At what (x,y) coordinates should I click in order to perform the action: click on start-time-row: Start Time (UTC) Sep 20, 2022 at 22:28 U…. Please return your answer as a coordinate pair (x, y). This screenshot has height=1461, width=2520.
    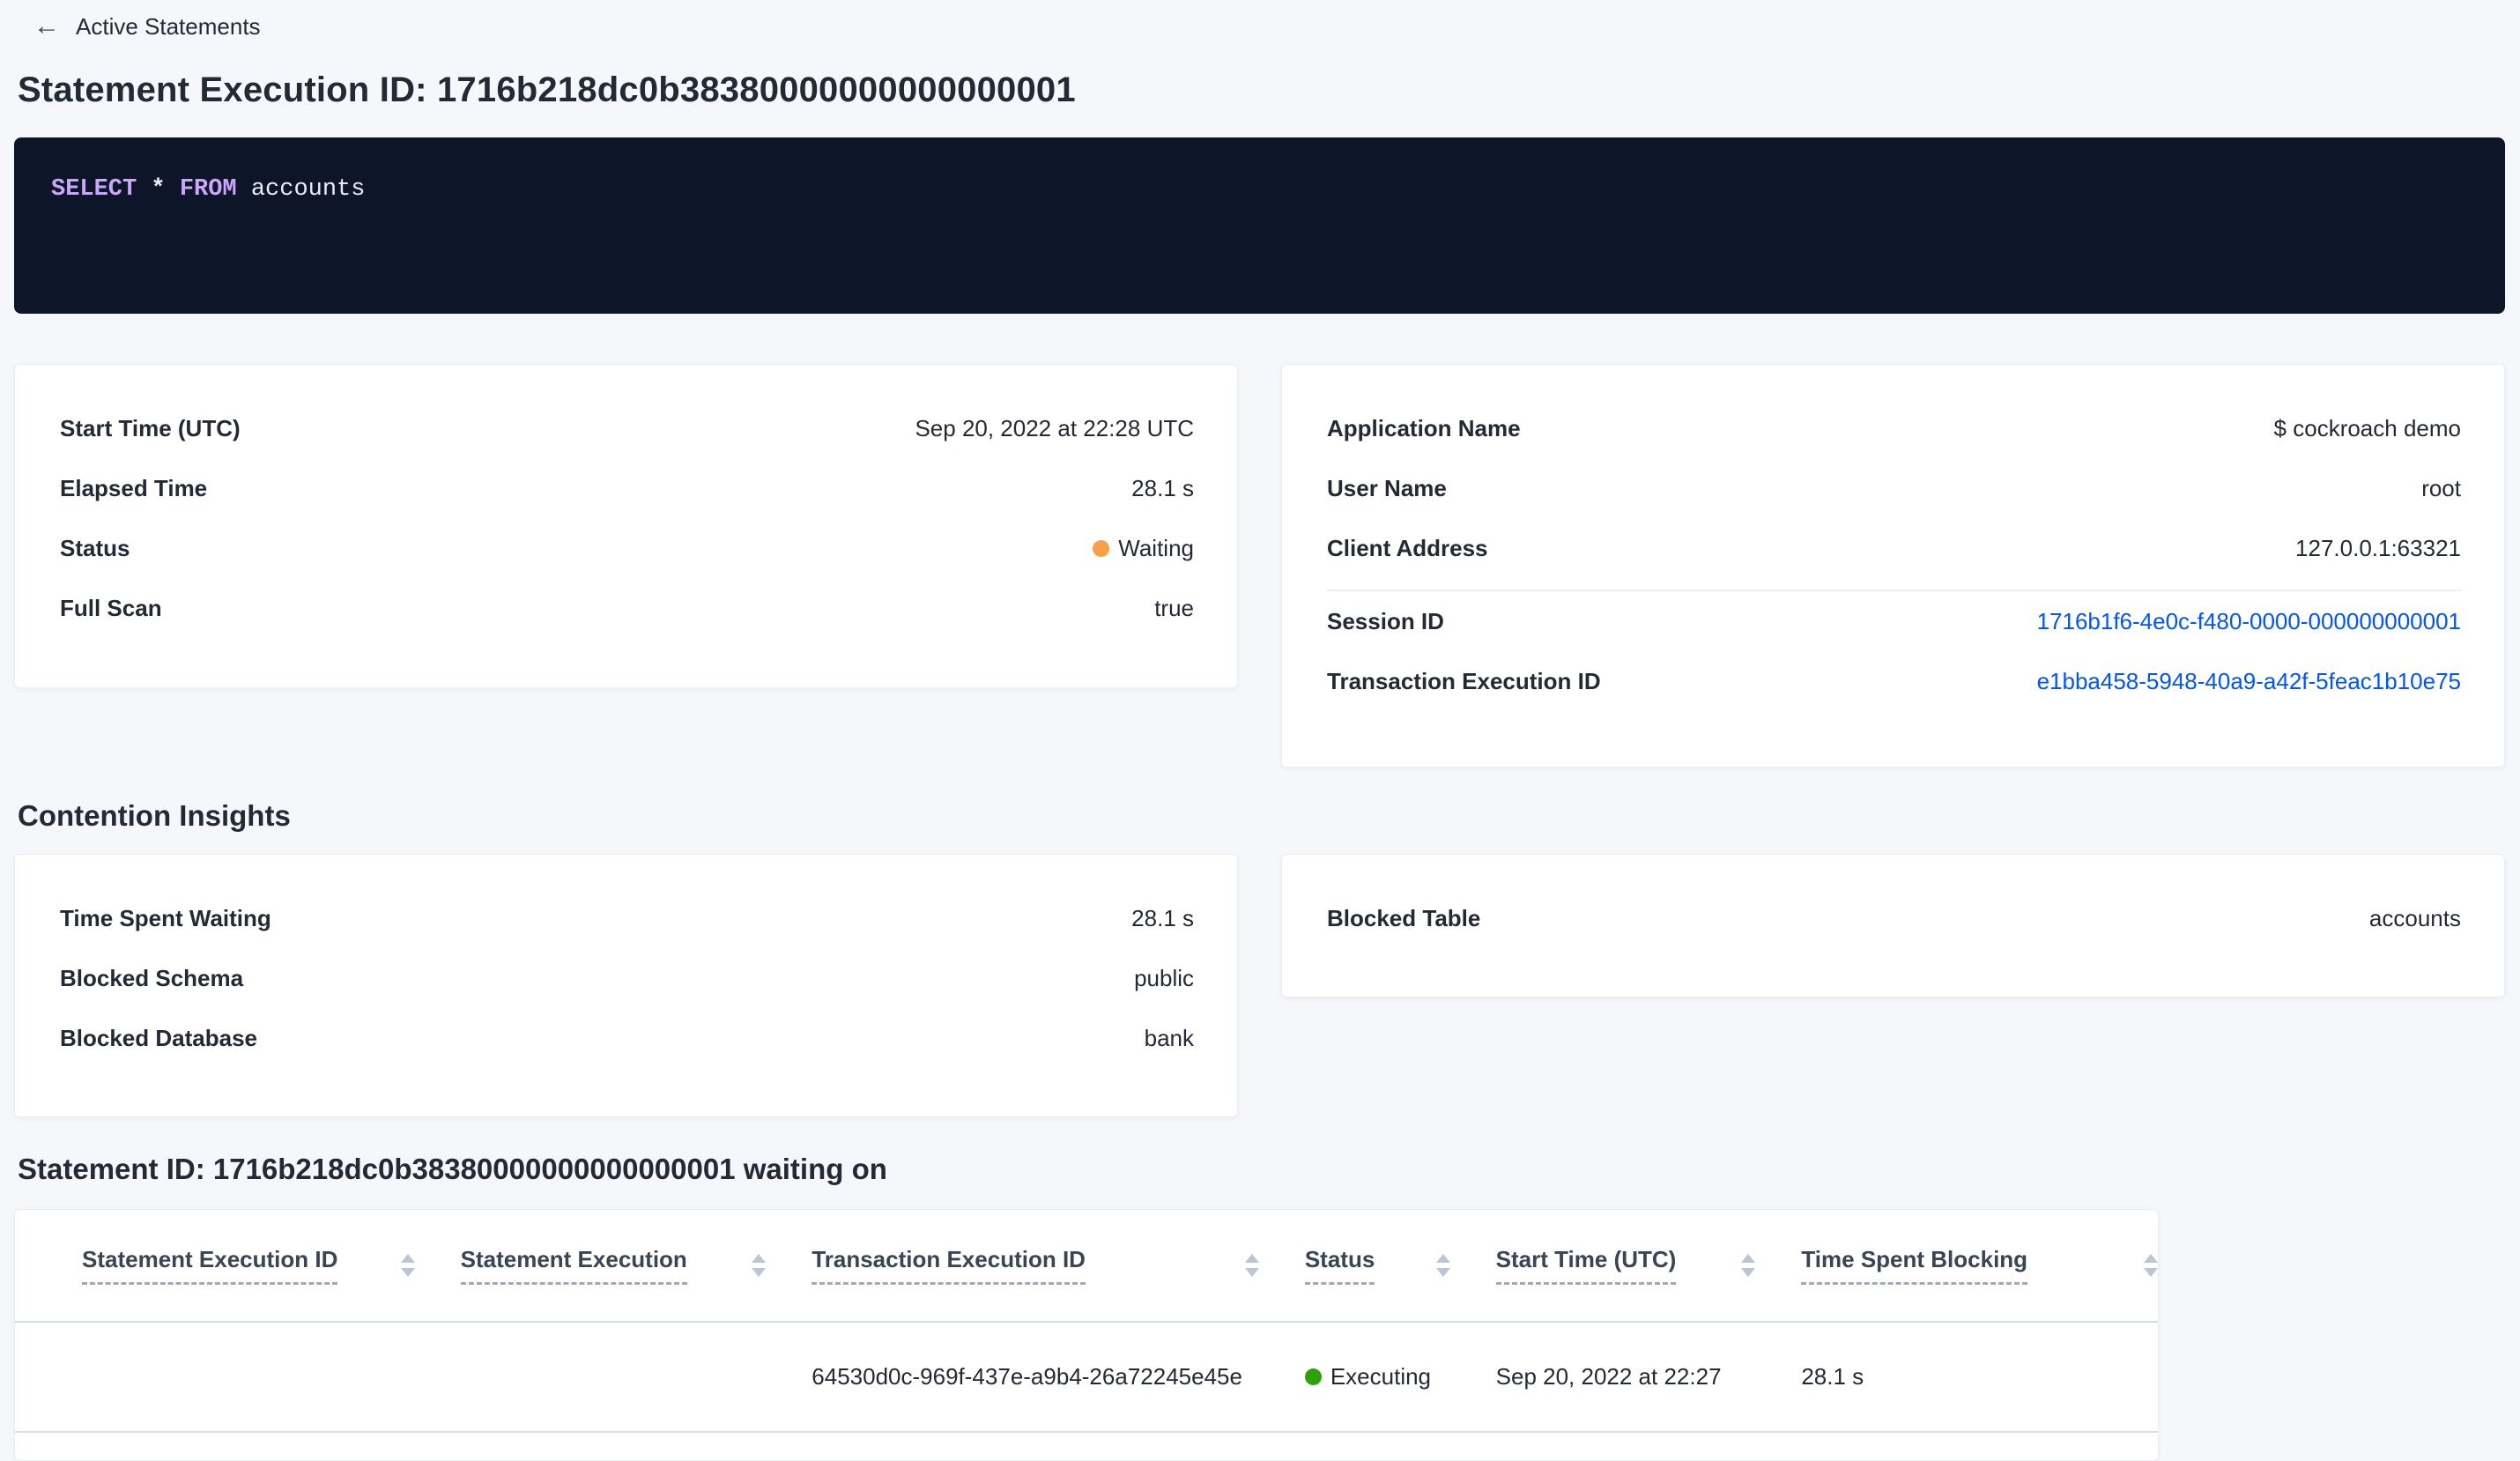
    Looking at the image, I should click on (627, 428).